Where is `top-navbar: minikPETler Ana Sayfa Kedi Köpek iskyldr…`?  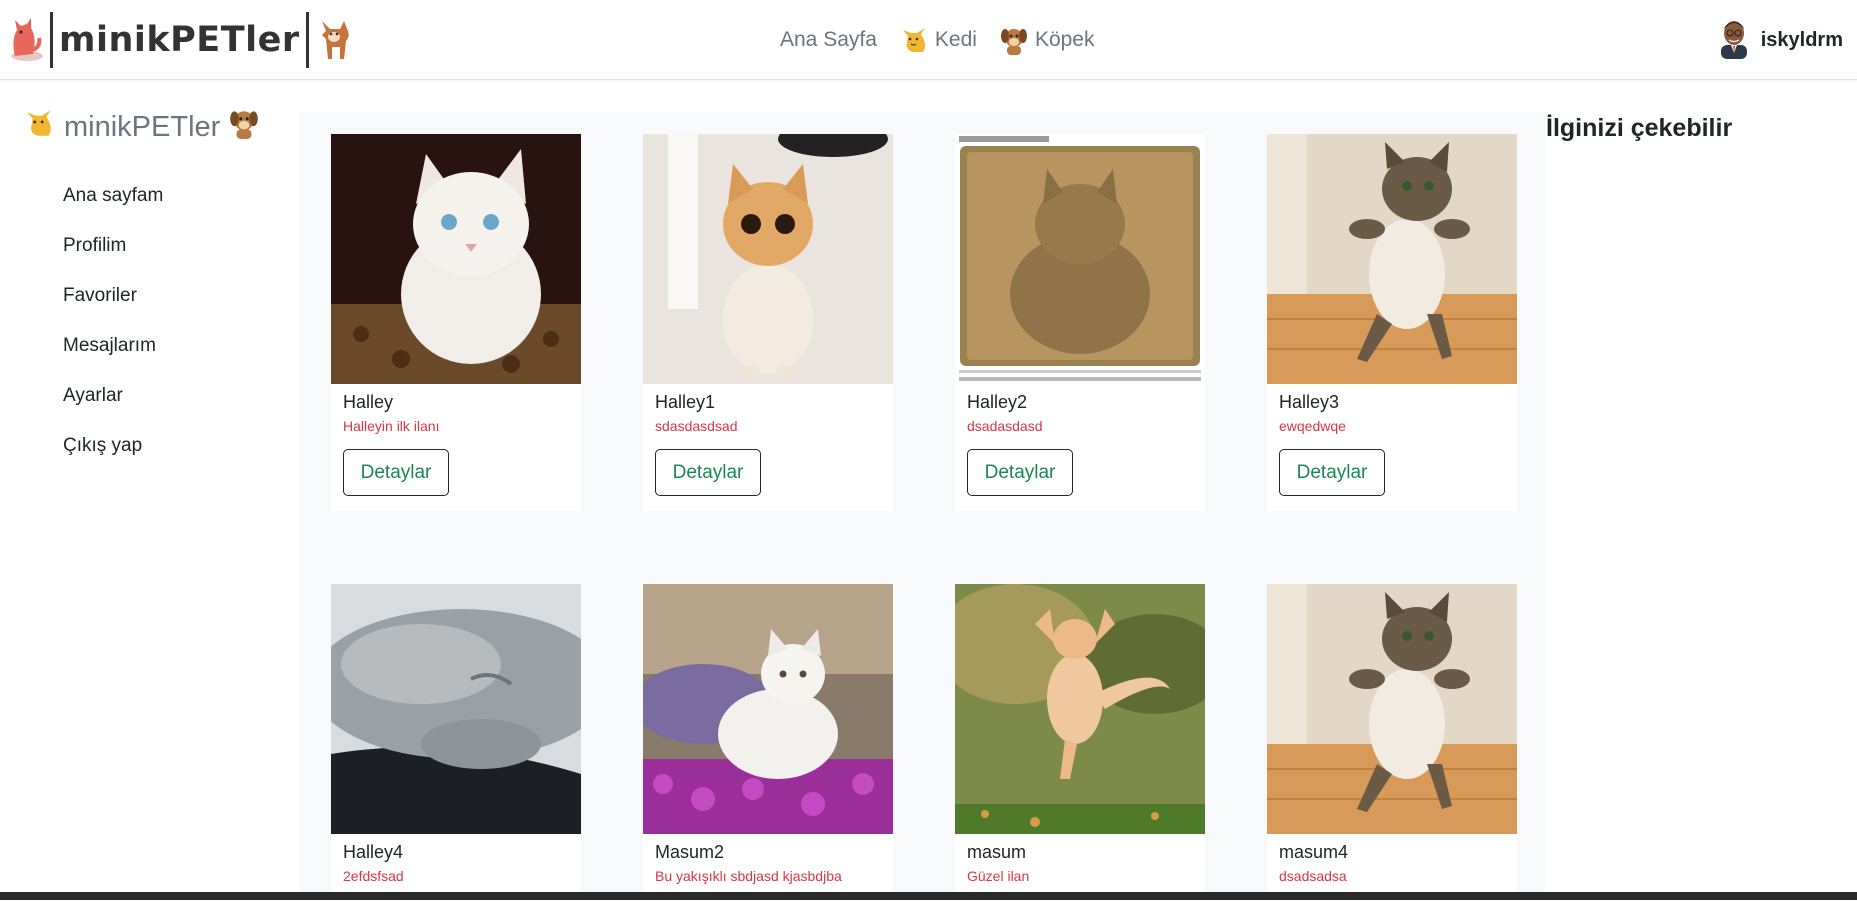 top-navbar: minikPETler Ana Sayfa Kedi Köpek iskyldr… is located at coordinates (928, 40).